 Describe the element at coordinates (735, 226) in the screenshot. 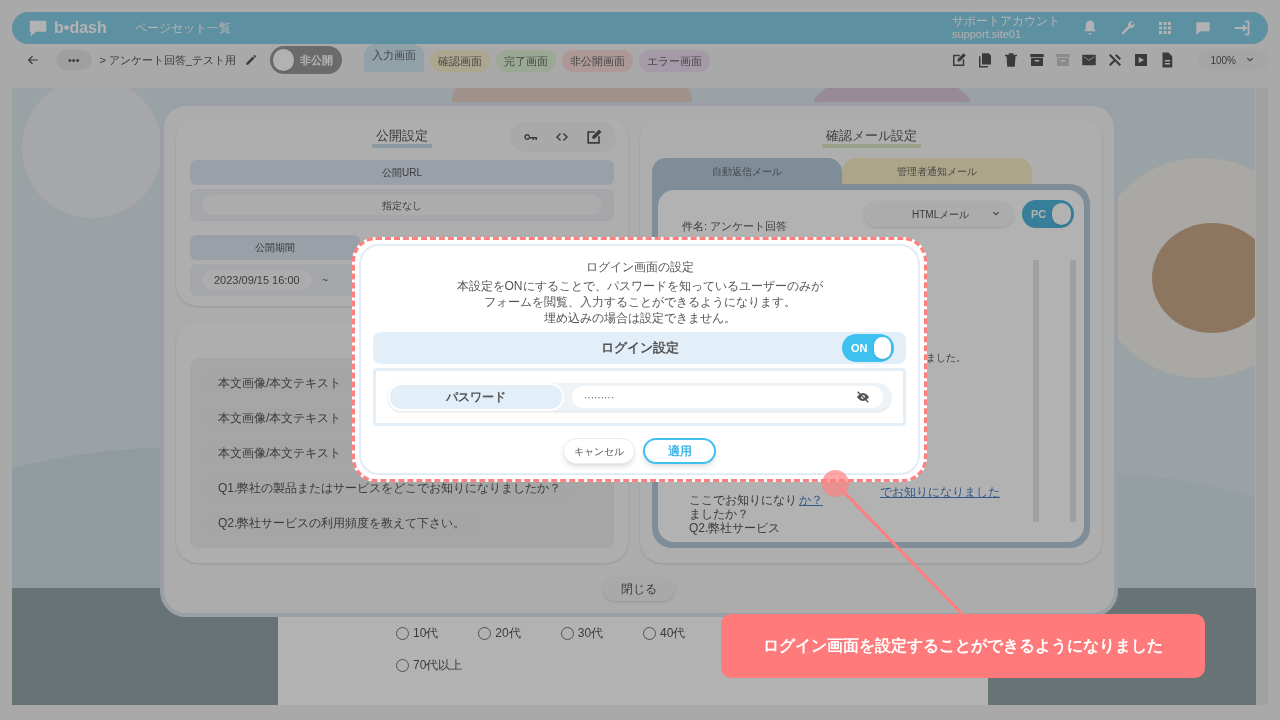

I see `mail-subject: 件名: アンケート回答` at that location.